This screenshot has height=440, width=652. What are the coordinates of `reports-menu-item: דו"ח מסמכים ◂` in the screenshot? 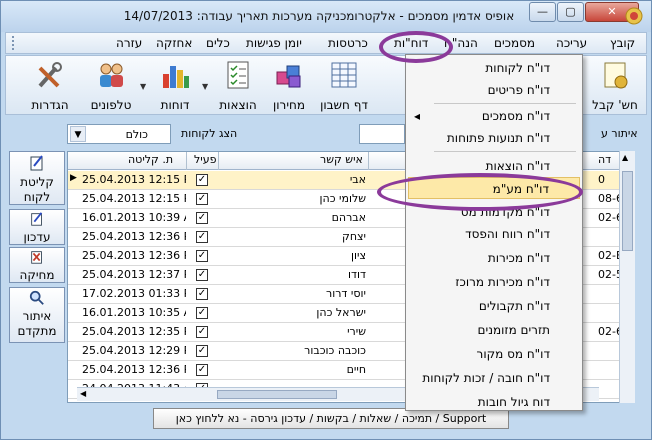 It's located at (494, 116).